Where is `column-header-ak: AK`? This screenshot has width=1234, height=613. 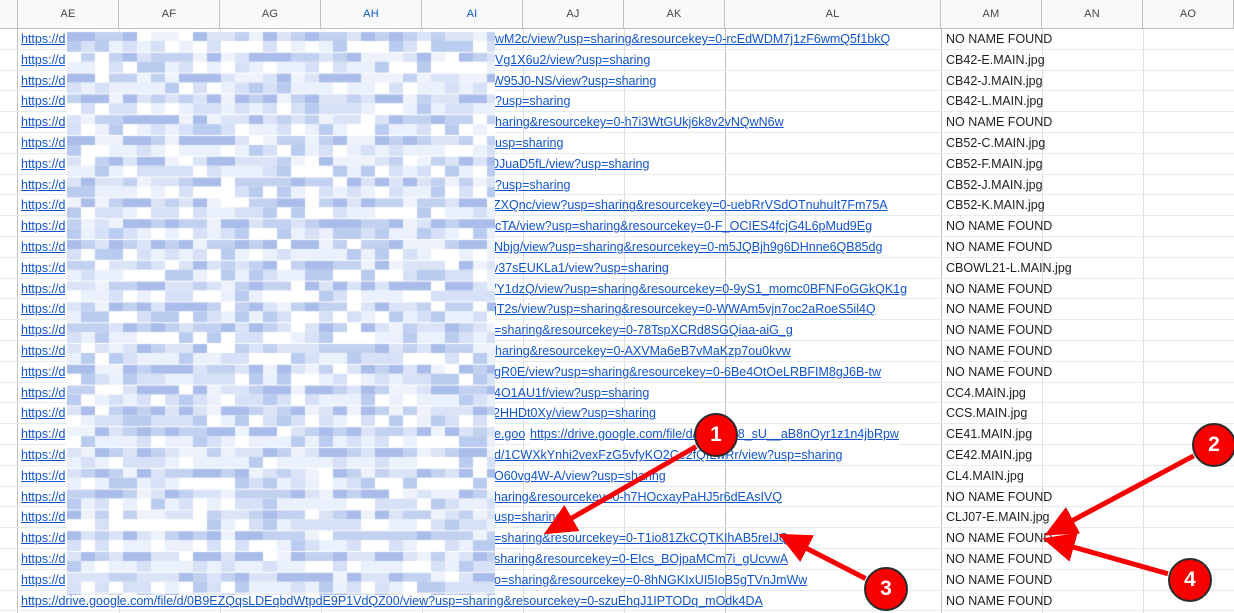
column-header-ak: AK is located at coordinates (674, 14).